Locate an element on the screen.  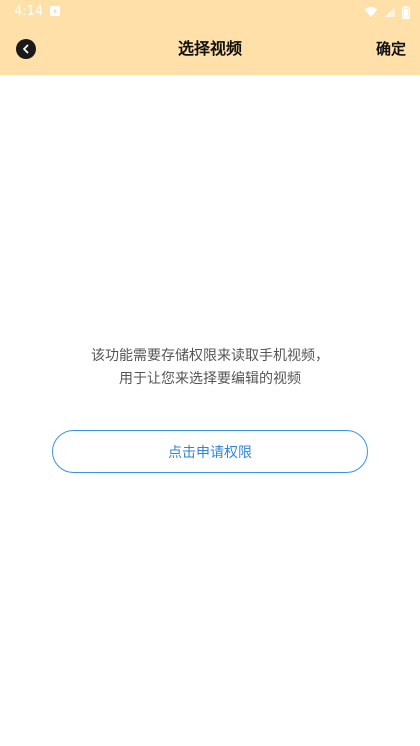
signal-icon is located at coordinates (390, 12).